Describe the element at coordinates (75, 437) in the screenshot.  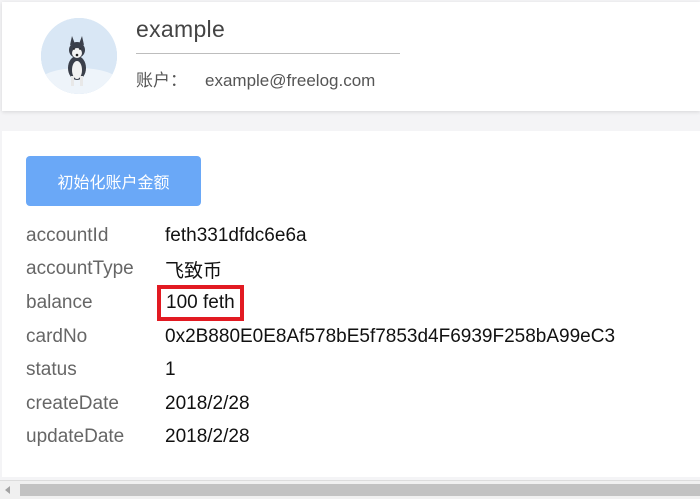
I see `info-key: updateDate` at that location.